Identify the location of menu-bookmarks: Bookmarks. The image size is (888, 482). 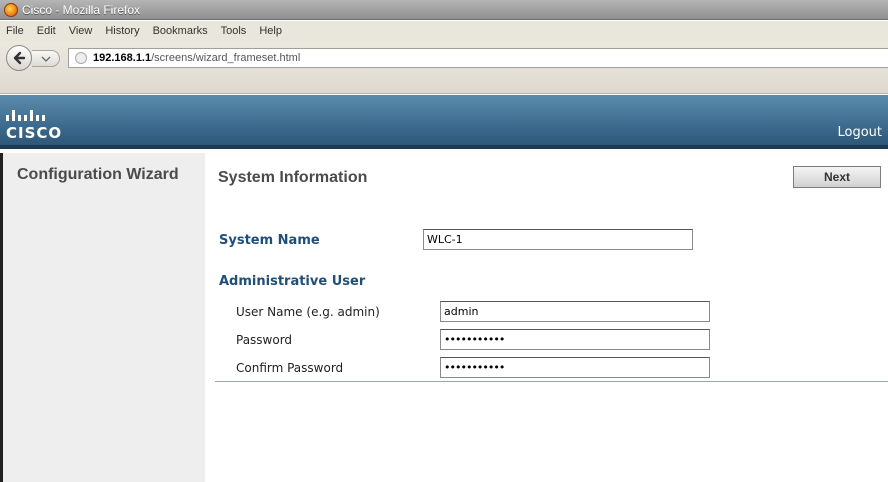
(180, 31).